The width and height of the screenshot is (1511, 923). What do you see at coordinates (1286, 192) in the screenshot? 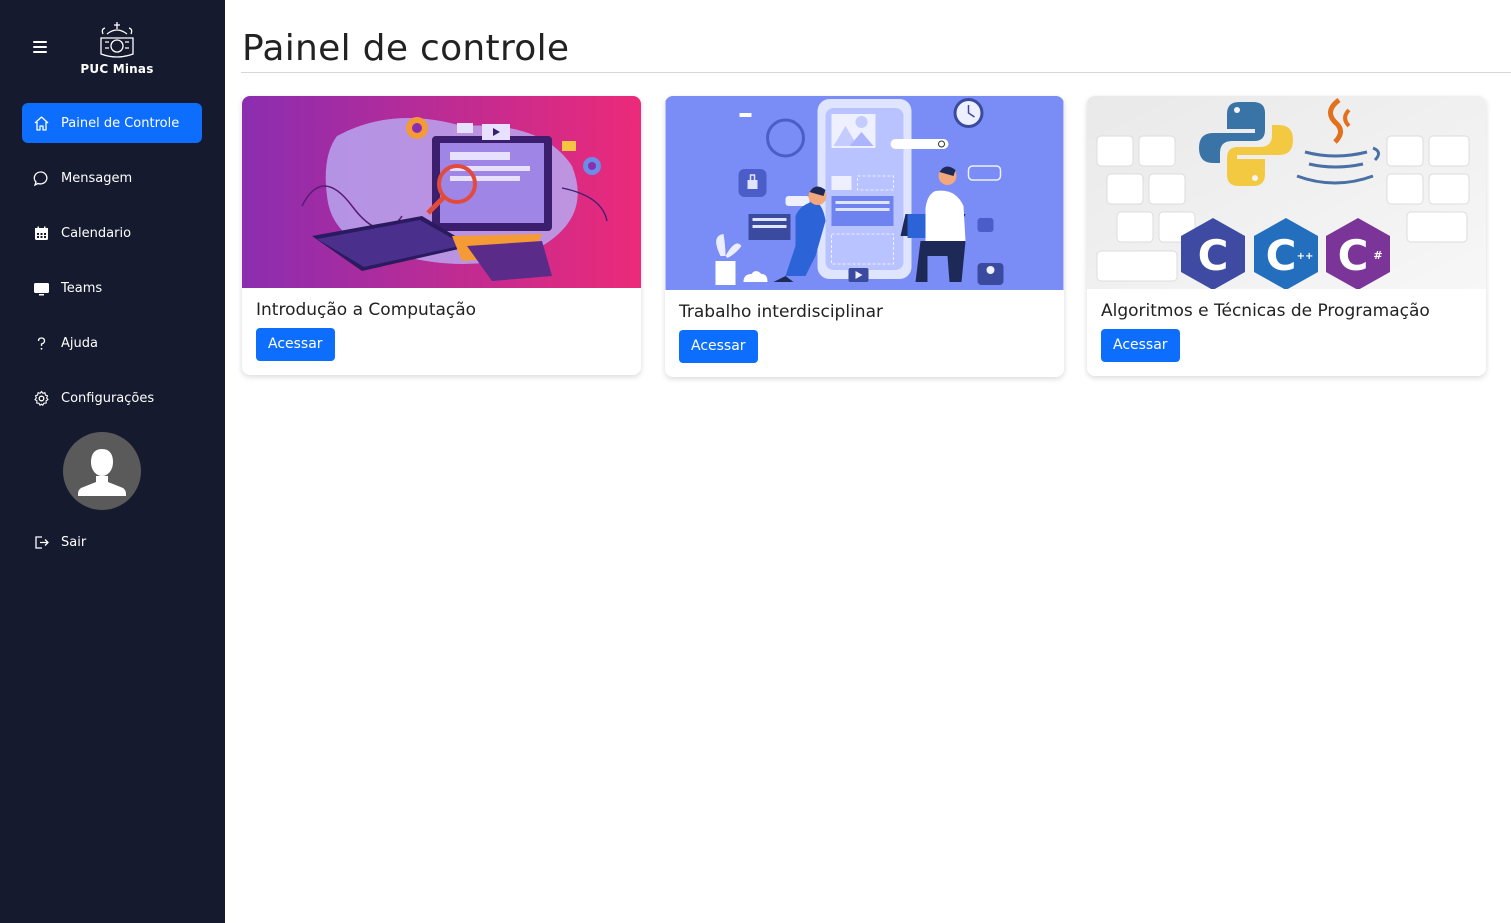
I see `course-image-languages: C C ++ C #` at bounding box center [1286, 192].